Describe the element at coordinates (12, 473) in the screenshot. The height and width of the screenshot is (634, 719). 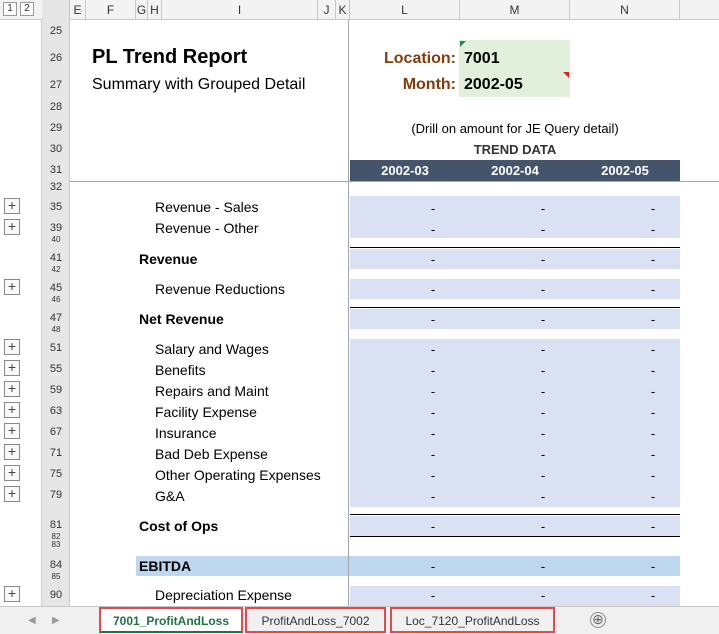
I see `expand-group-75-icon: +` at that location.